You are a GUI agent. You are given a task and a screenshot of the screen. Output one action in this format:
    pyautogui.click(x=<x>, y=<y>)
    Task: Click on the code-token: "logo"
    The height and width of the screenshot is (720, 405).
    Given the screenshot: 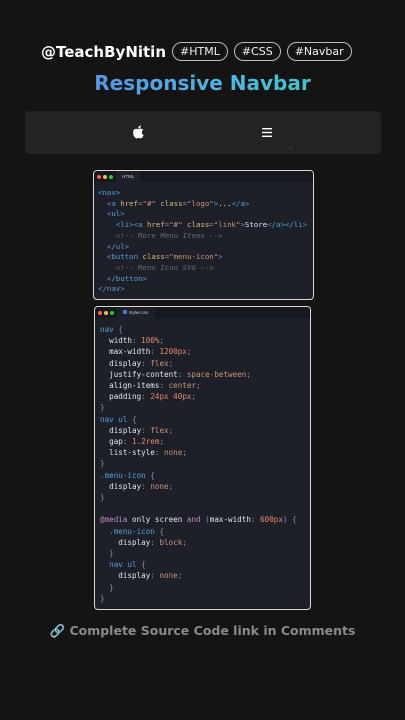 What is the action you would take?
    pyautogui.click(x=200, y=203)
    